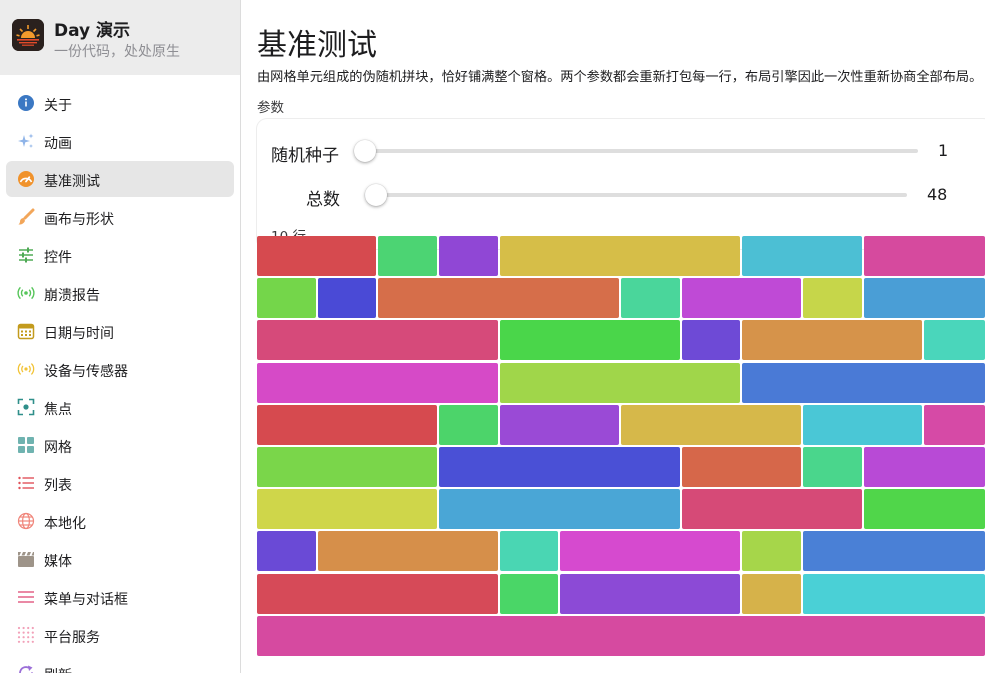 The image size is (985, 673). Describe the element at coordinates (120, 256) in the screenshot. I see `sidebar-item: 控件` at that location.